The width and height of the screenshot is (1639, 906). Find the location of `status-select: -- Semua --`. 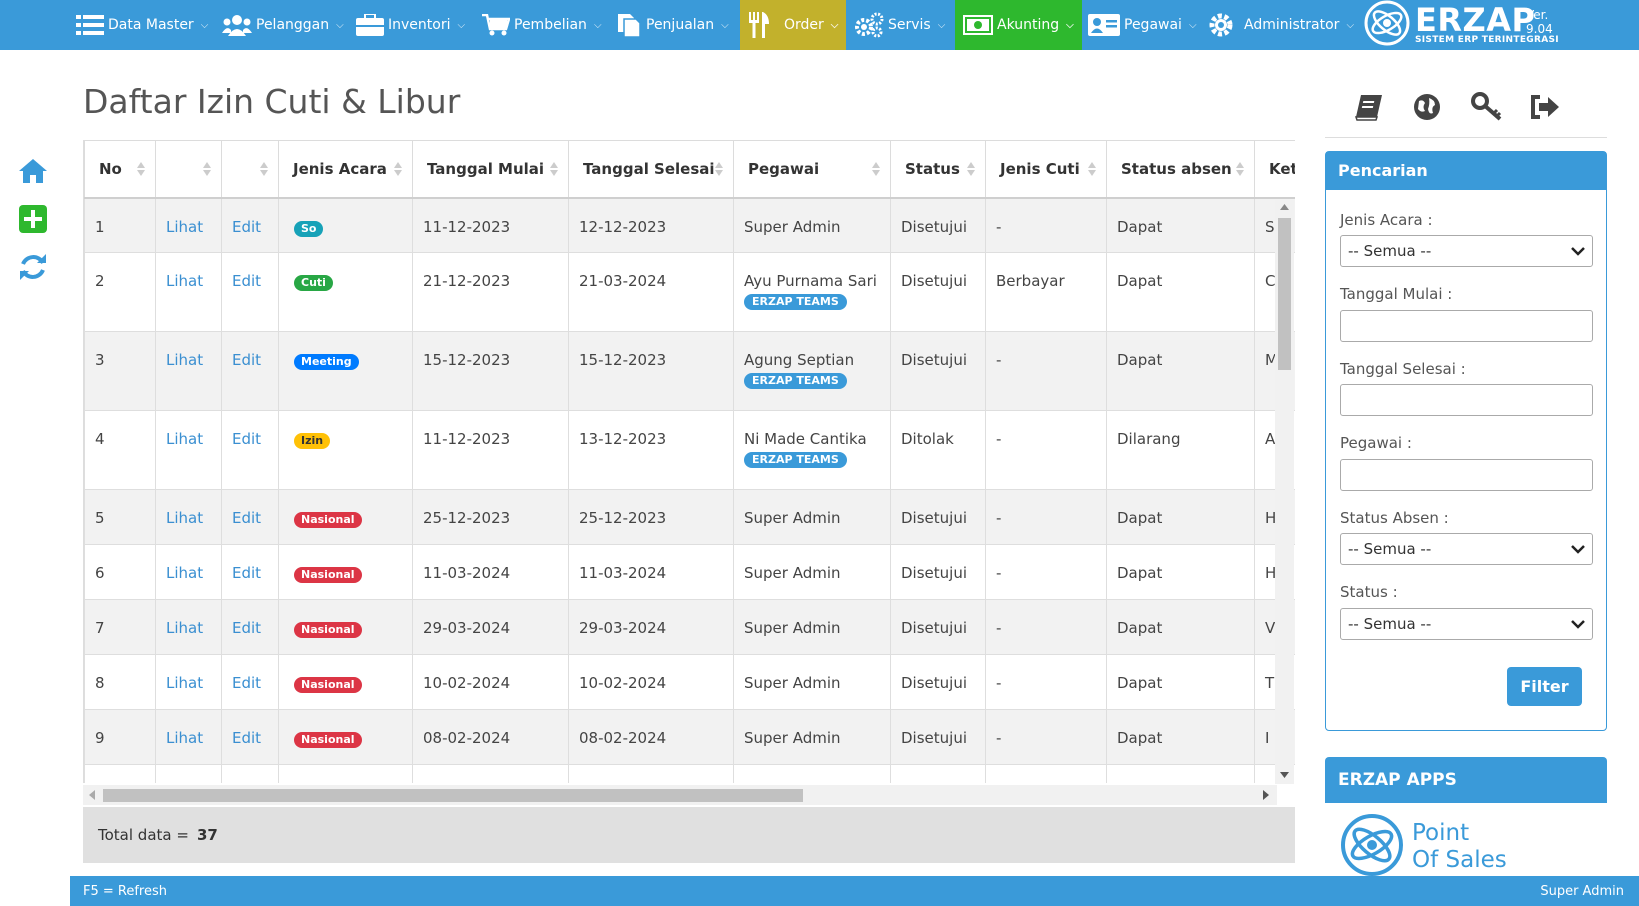

status-select: -- Semua -- is located at coordinates (1466, 624).